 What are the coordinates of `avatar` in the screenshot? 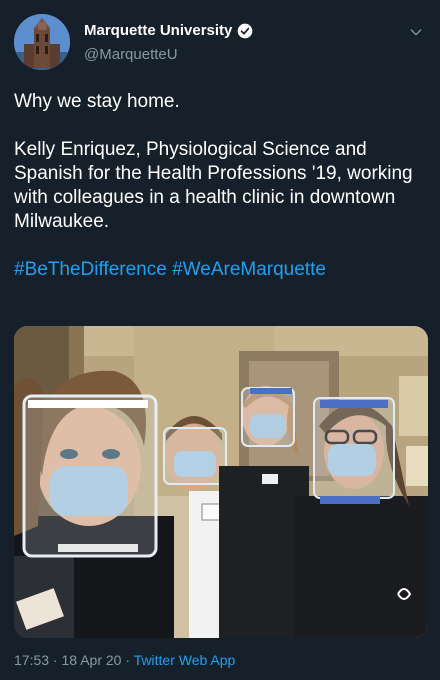 It's located at (42, 42).